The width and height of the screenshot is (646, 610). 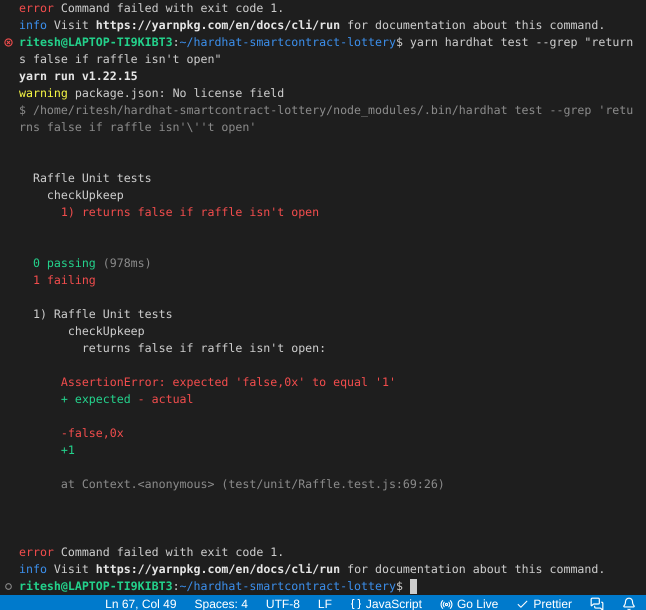 I want to click on terminal-text: rns false if raffle isn'\''t open', so click(x=137, y=127).